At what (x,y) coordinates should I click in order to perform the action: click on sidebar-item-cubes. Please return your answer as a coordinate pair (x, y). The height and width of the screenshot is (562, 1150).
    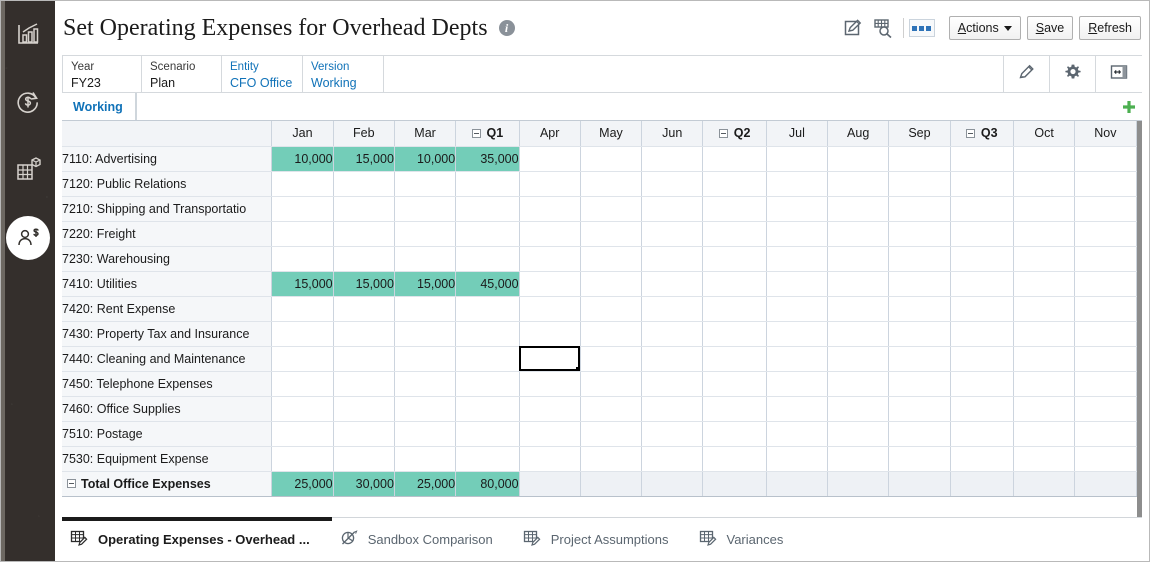
    Looking at the image, I should click on (28, 170).